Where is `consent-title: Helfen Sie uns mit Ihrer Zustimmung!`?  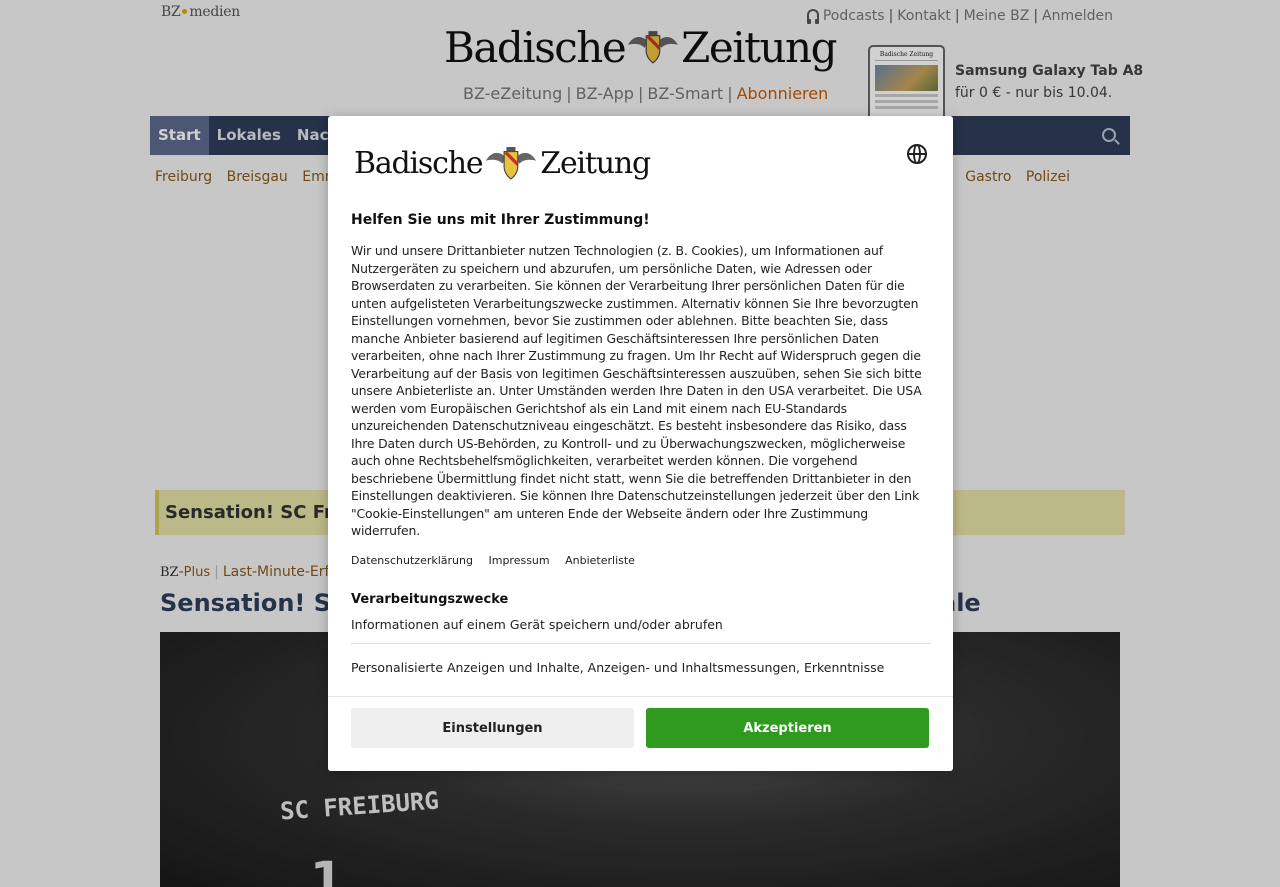 consent-title: Helfen Sie uns mit Ihrer Zustimmung! is located at coordinates (500, 220).